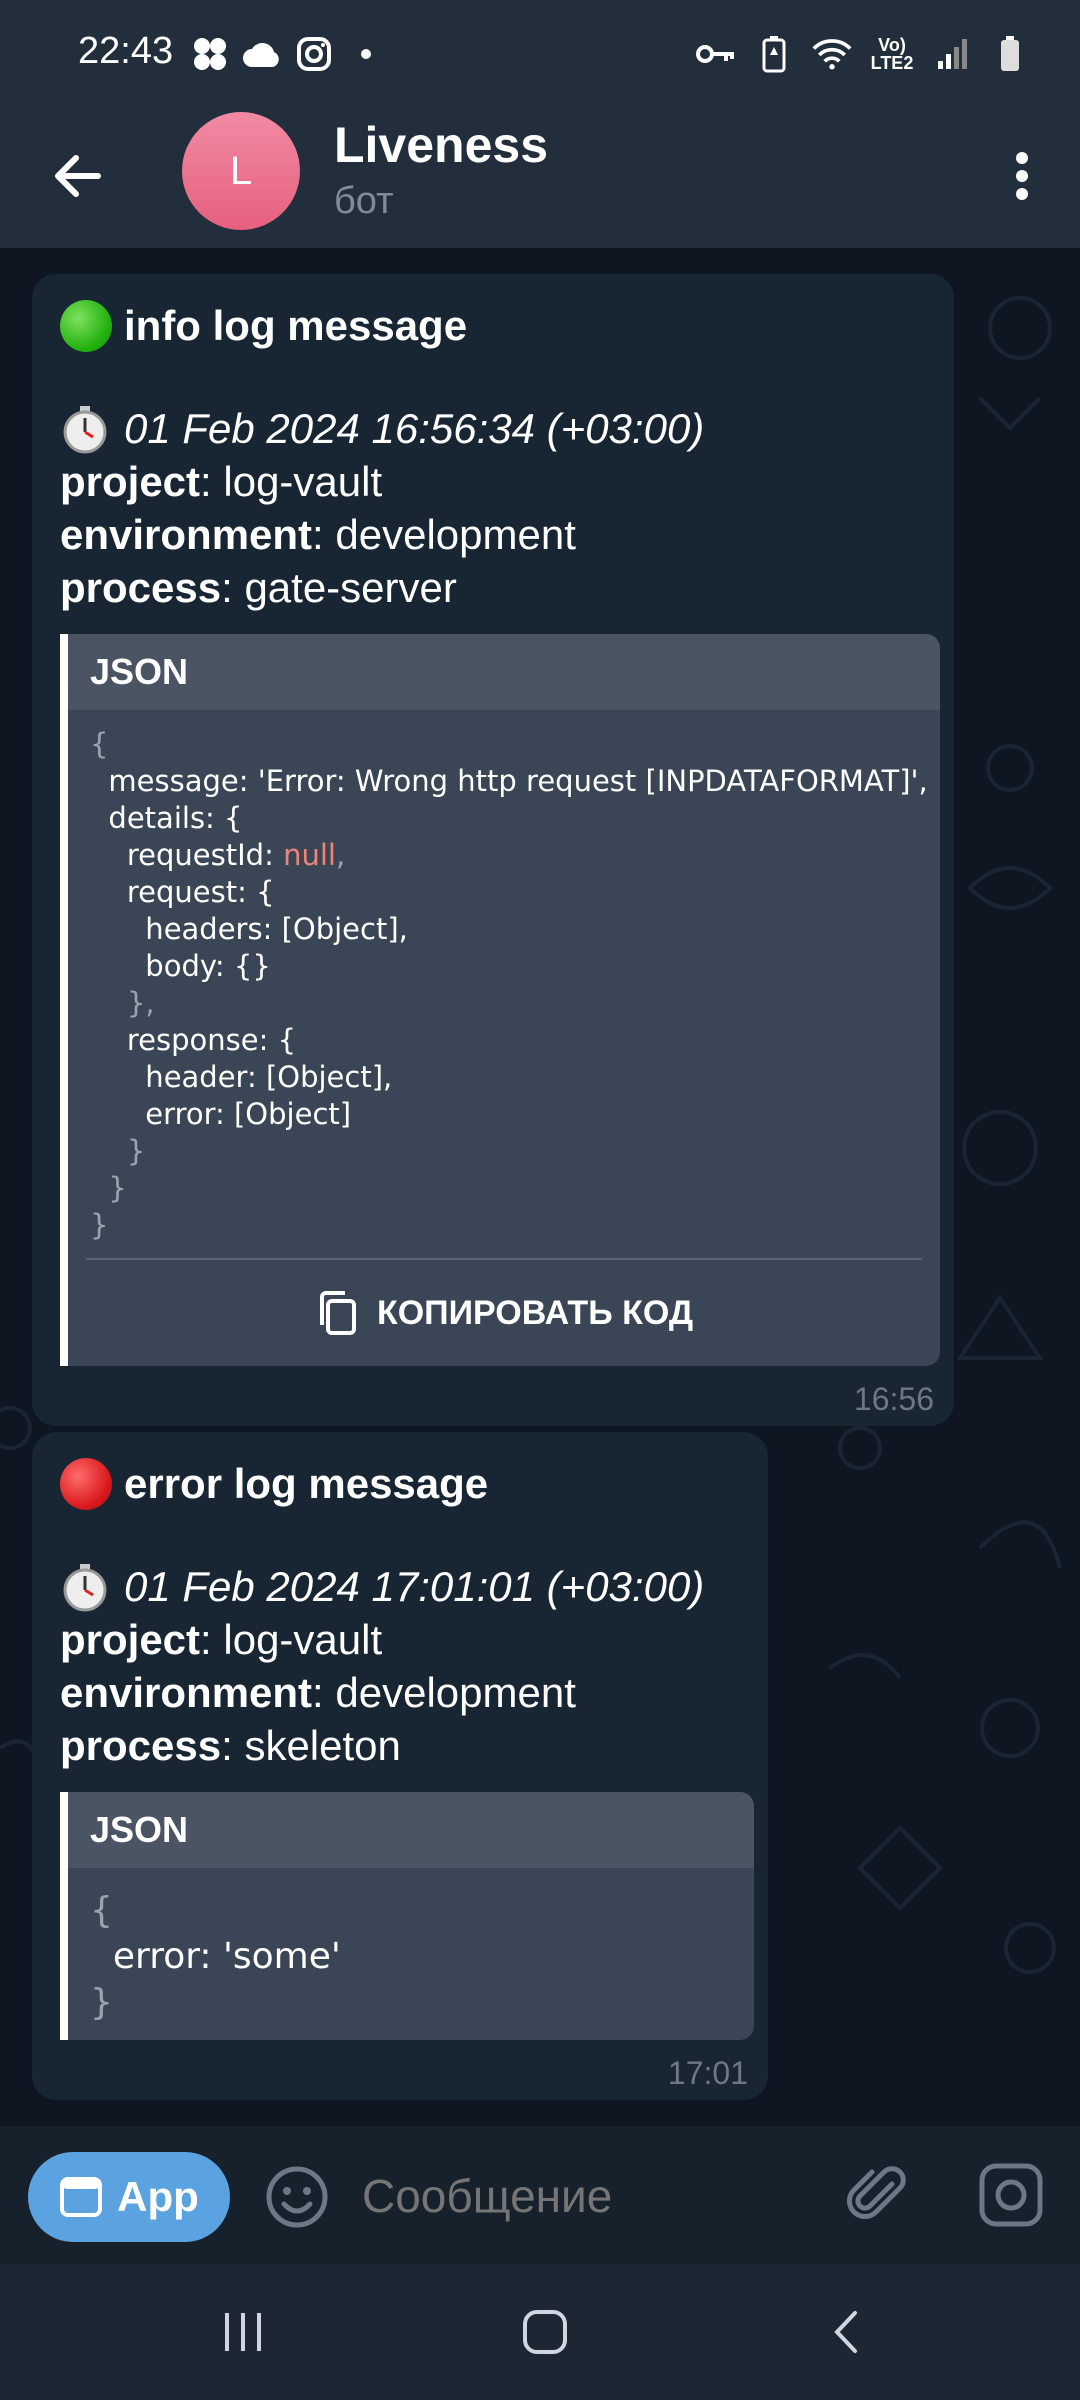  What do you see at coordinates (210, 54) in the screenshot?
I see `multi-dot-icon` at bounding box center [210, 54].